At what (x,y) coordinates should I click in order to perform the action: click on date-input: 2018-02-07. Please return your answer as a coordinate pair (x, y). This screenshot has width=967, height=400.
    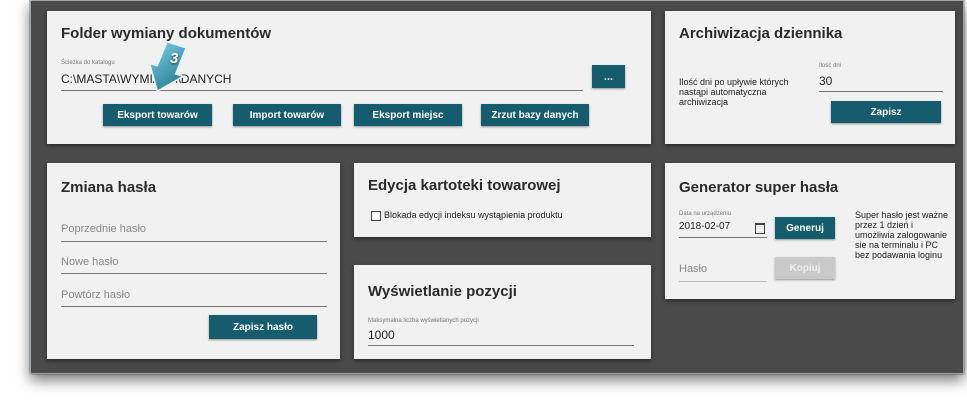
    Looking at the image, I should click on (704, 226).